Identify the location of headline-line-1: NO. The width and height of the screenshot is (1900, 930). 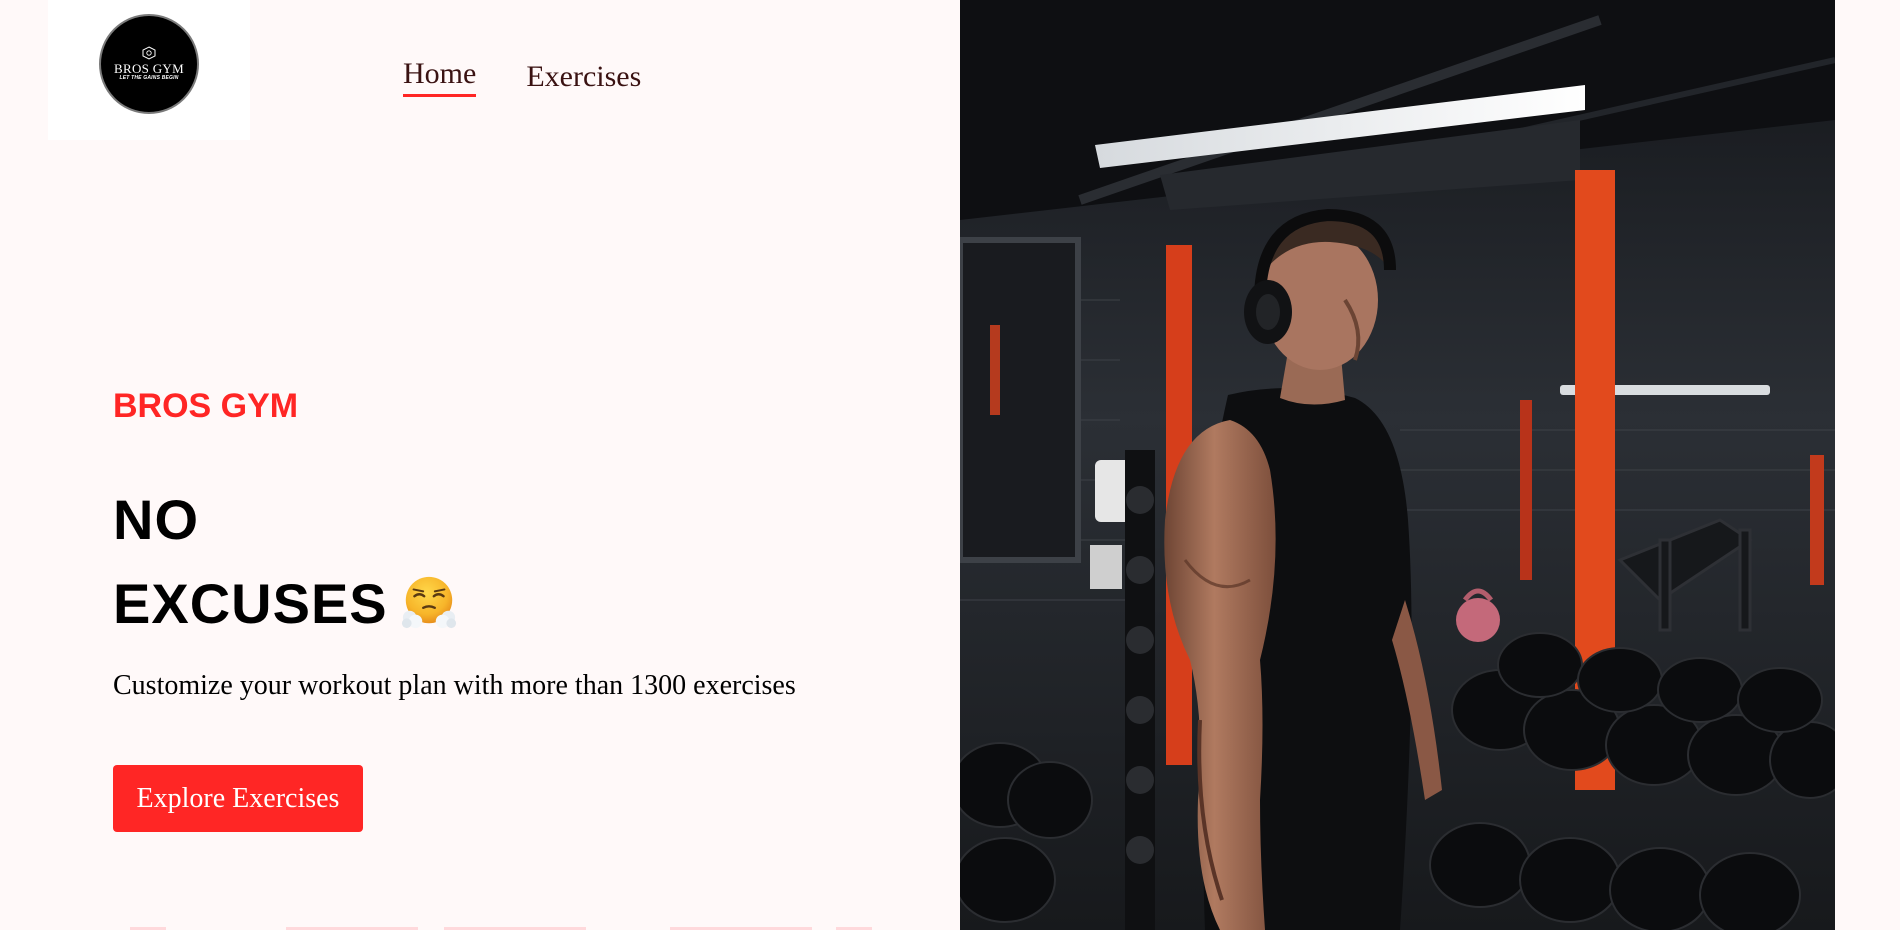
(156, 519).